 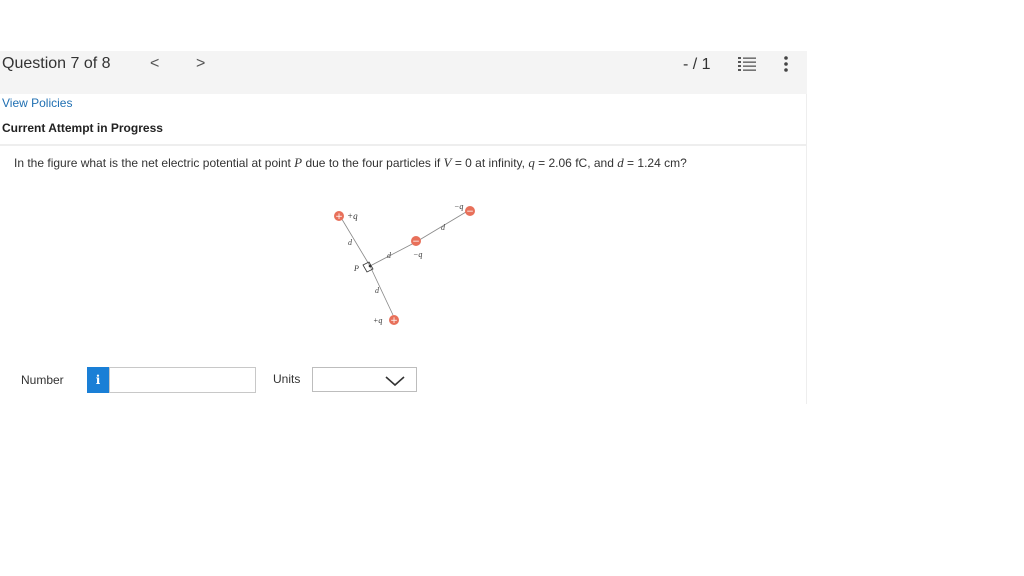 I want to click on charge-plus-q-bottom: + +q, so click(x=386, y=320).